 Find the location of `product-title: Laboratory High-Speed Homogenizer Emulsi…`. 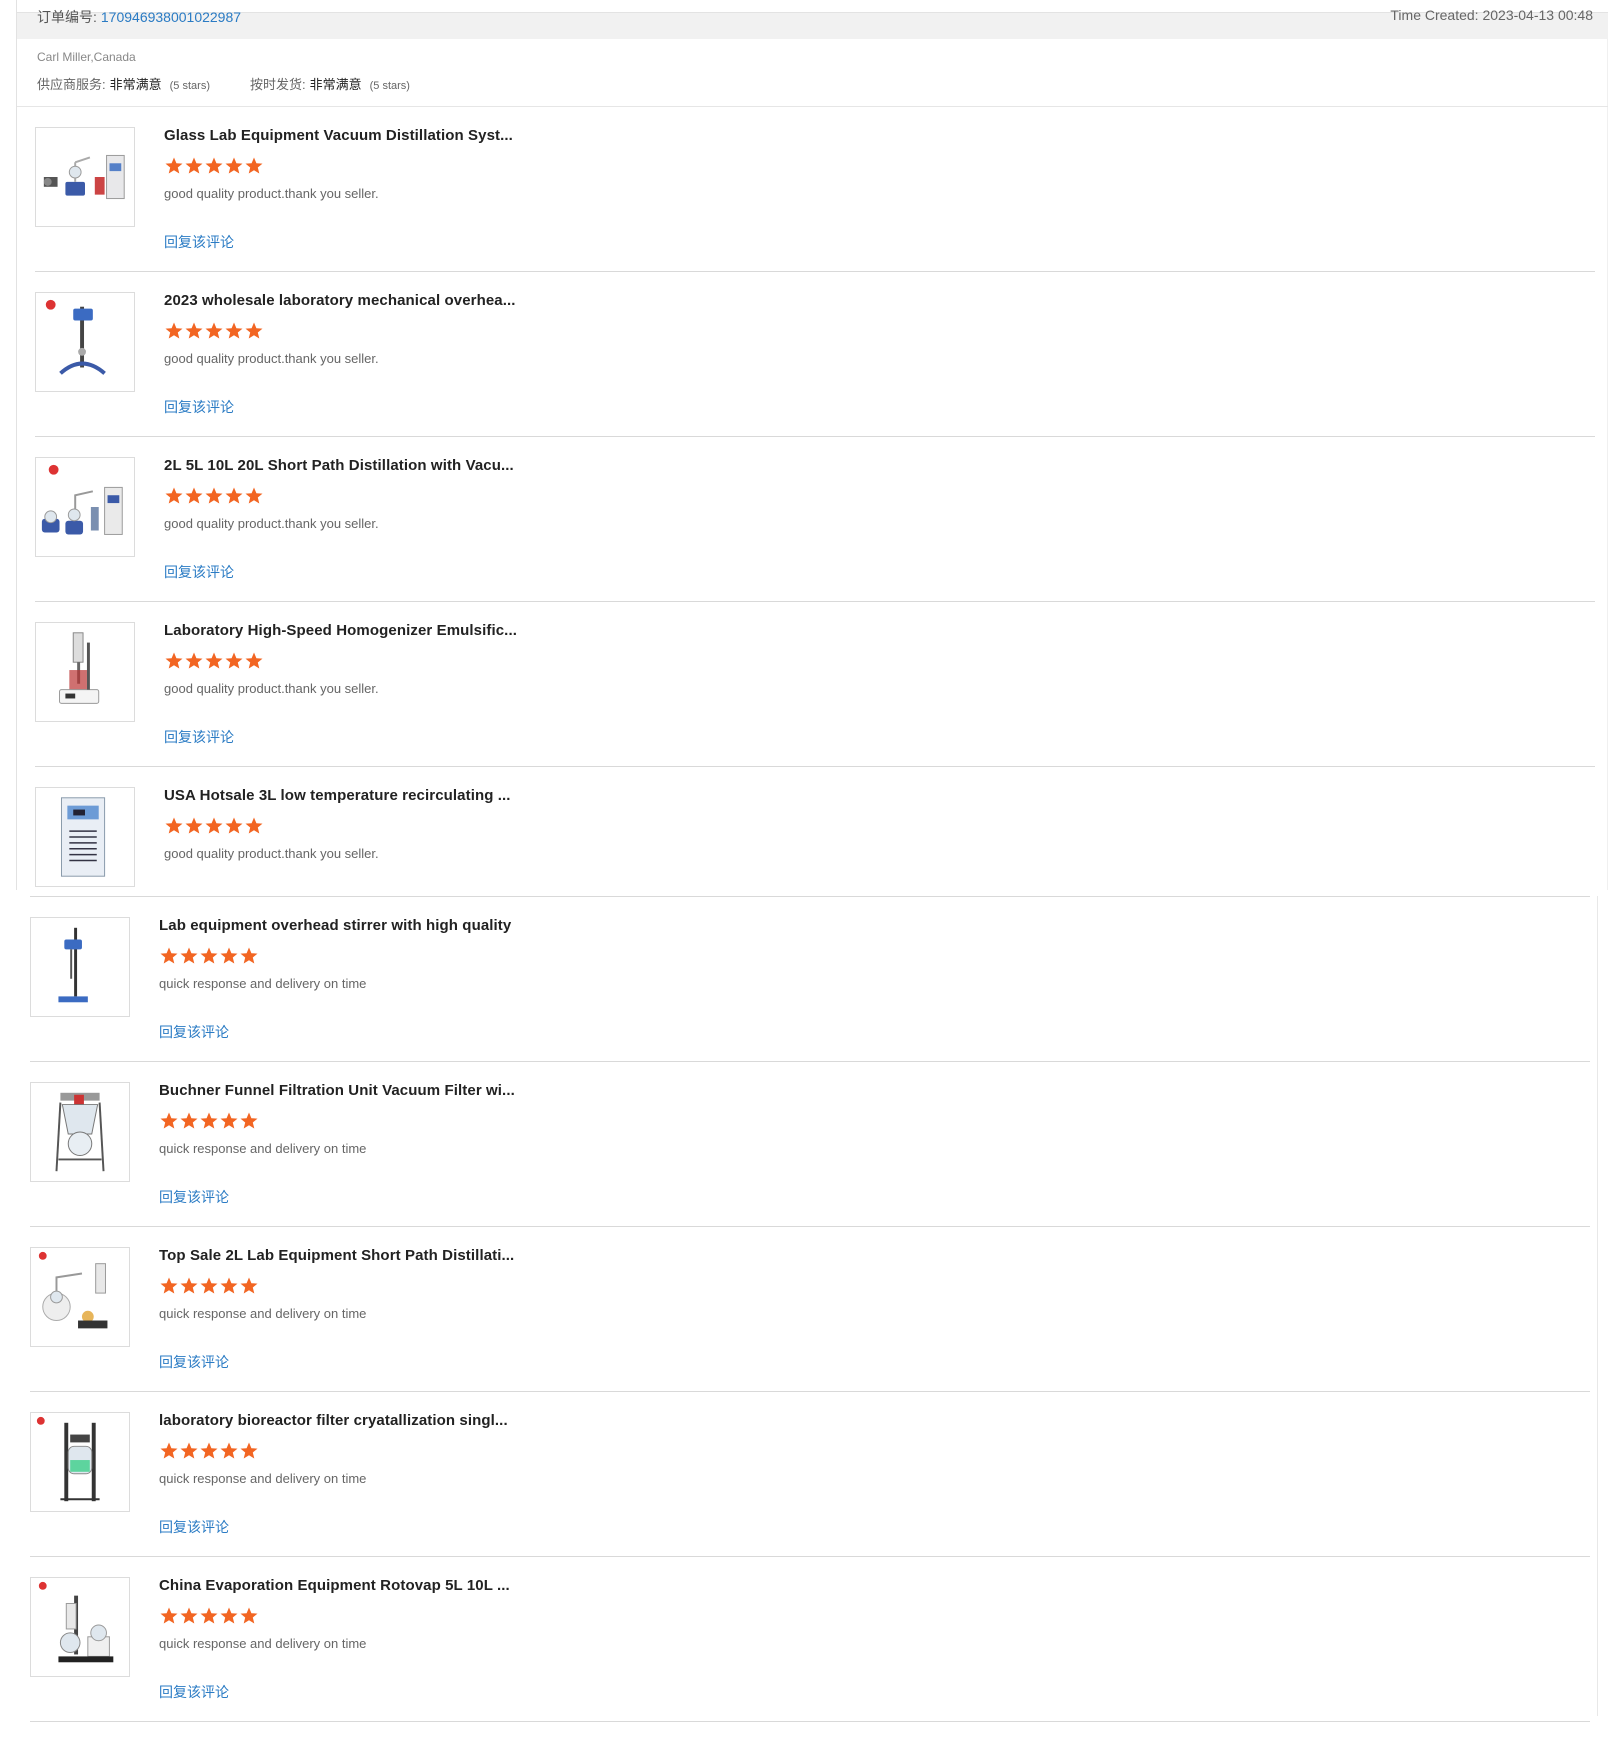

product-title: Laboratory High-Speed Homogenizer Emulsi… is located at coordinates (340, 630).